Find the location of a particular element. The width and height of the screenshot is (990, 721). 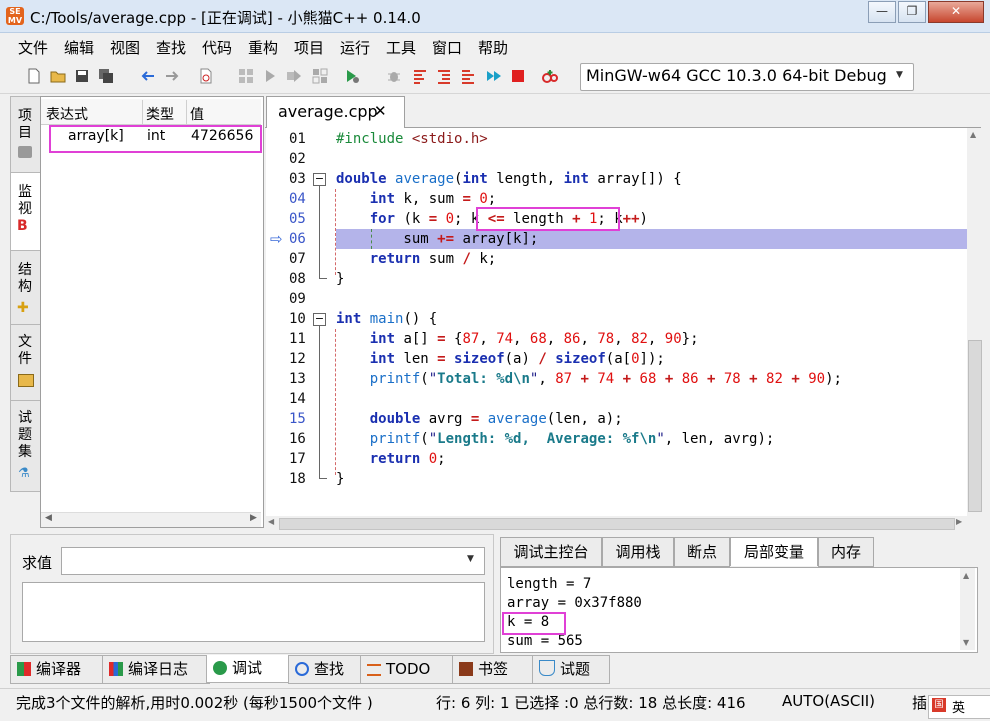

tab-bookmarks: 书签 is located at coordinates (494, 669).